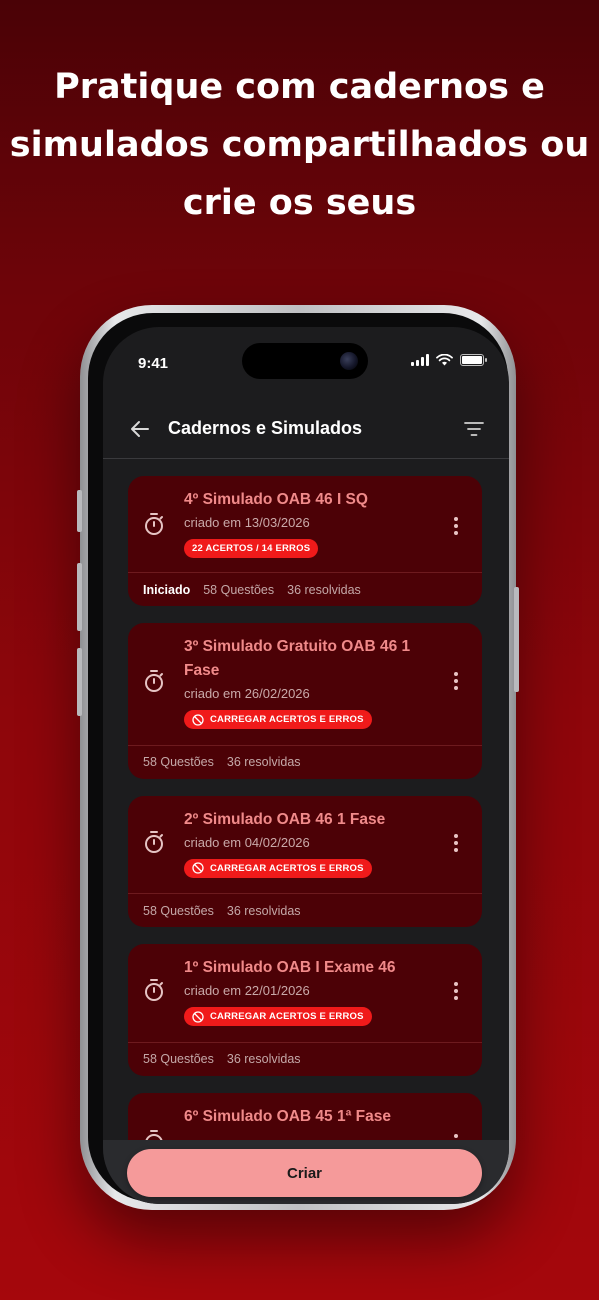 This screenshot has height=1300, width=599. I want to click on page-title: Cadernos e Simulados, so click(265, 428).